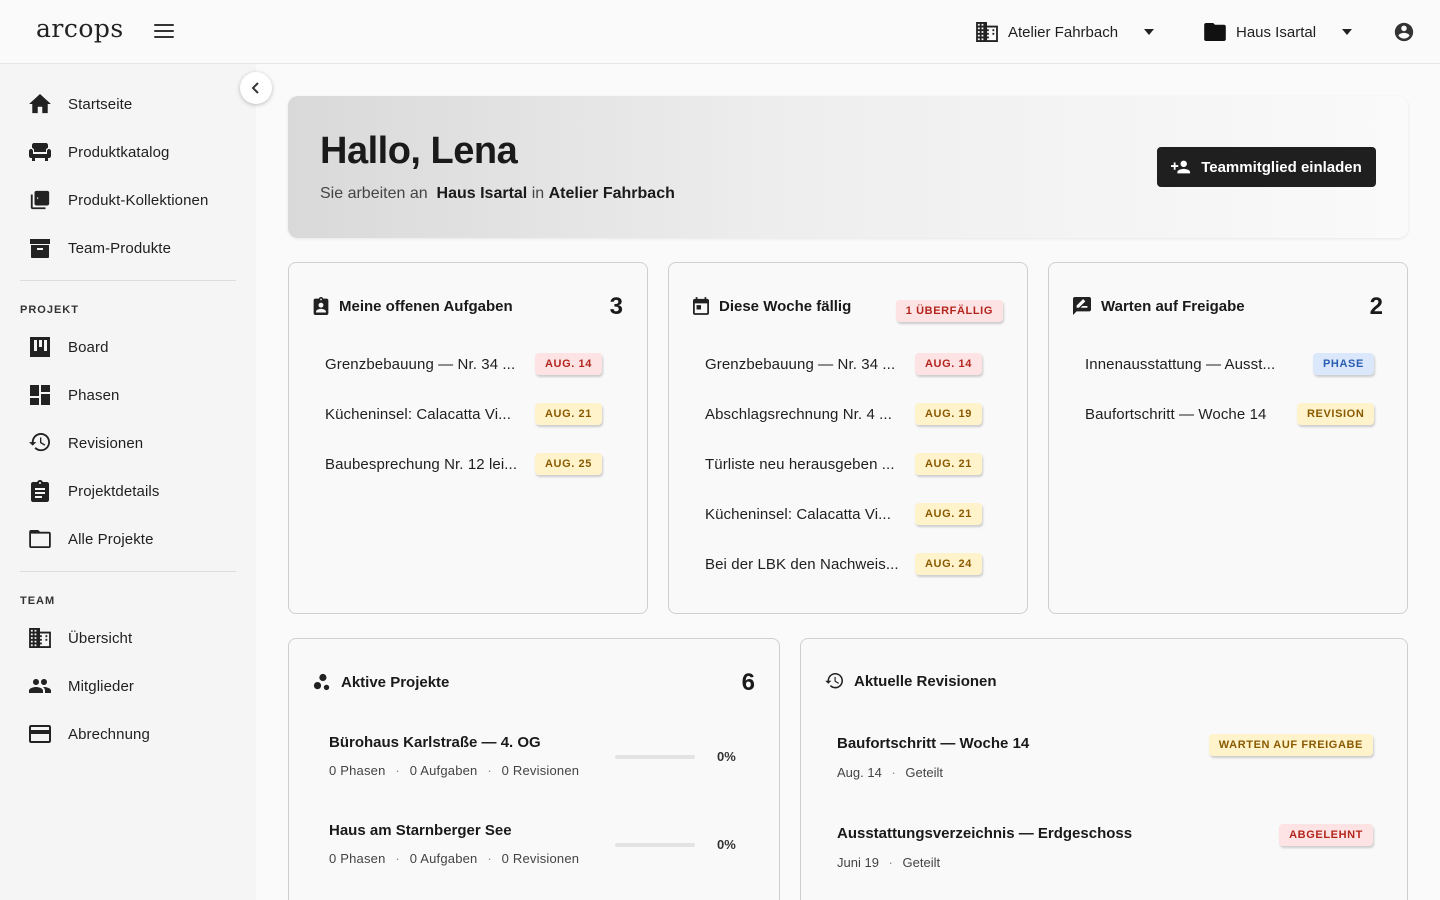  I want to click on sidebar-item-team-produkte: Team-Produkte, so click(130, 248).